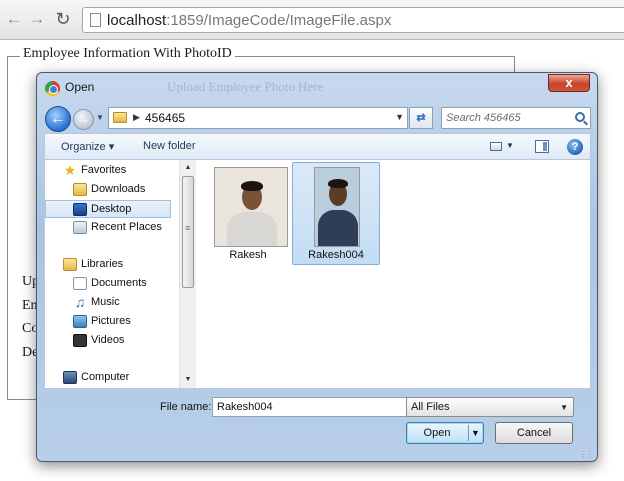 This screenshot has height=481, width=624. Describe the element at coordinates (312, 407) in the screenshot. I see `file-name-input` at that location.